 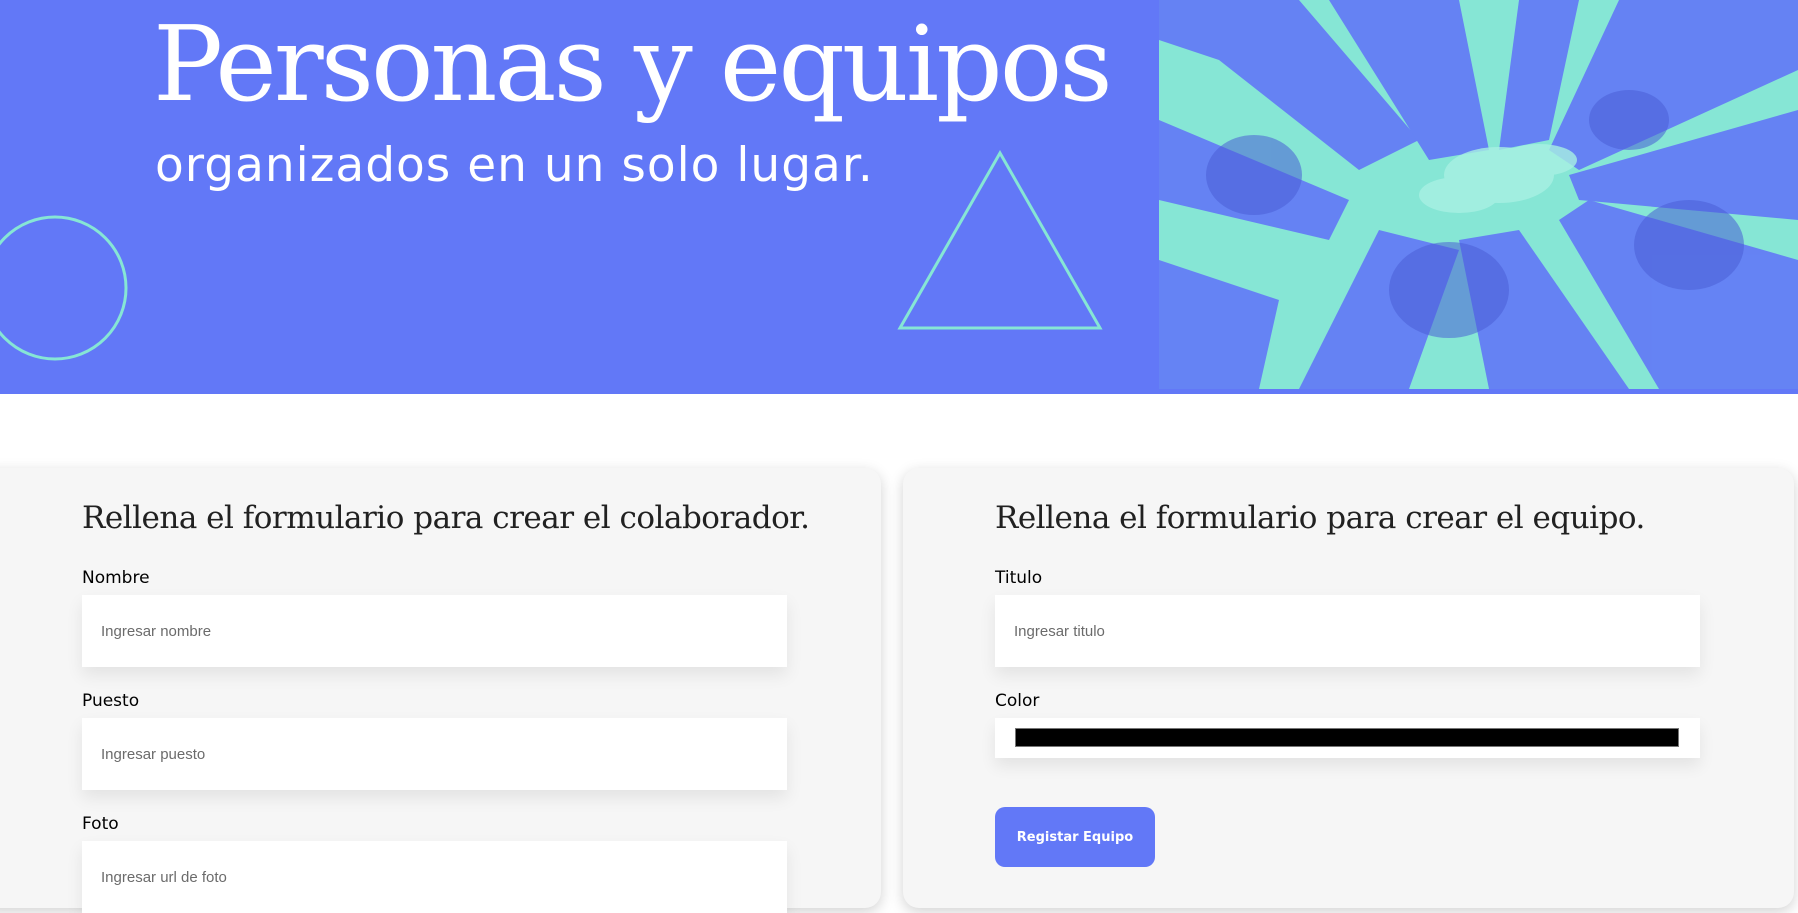 What do you see at coordinates (111, 701) in the screenshot?
I see `position-label: Puesto` at bounding box center [111, 701].